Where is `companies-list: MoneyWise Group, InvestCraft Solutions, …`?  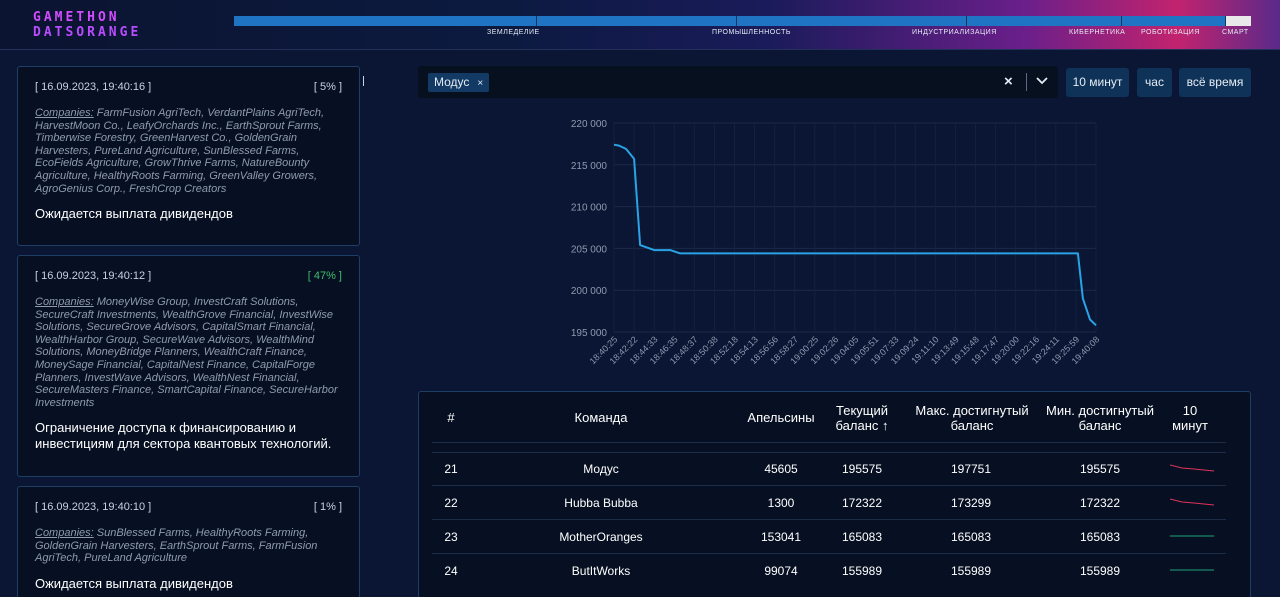
companies-list: MoneyWise Group, InvestCraft Solutions, … is located at coordinates (186, 352).